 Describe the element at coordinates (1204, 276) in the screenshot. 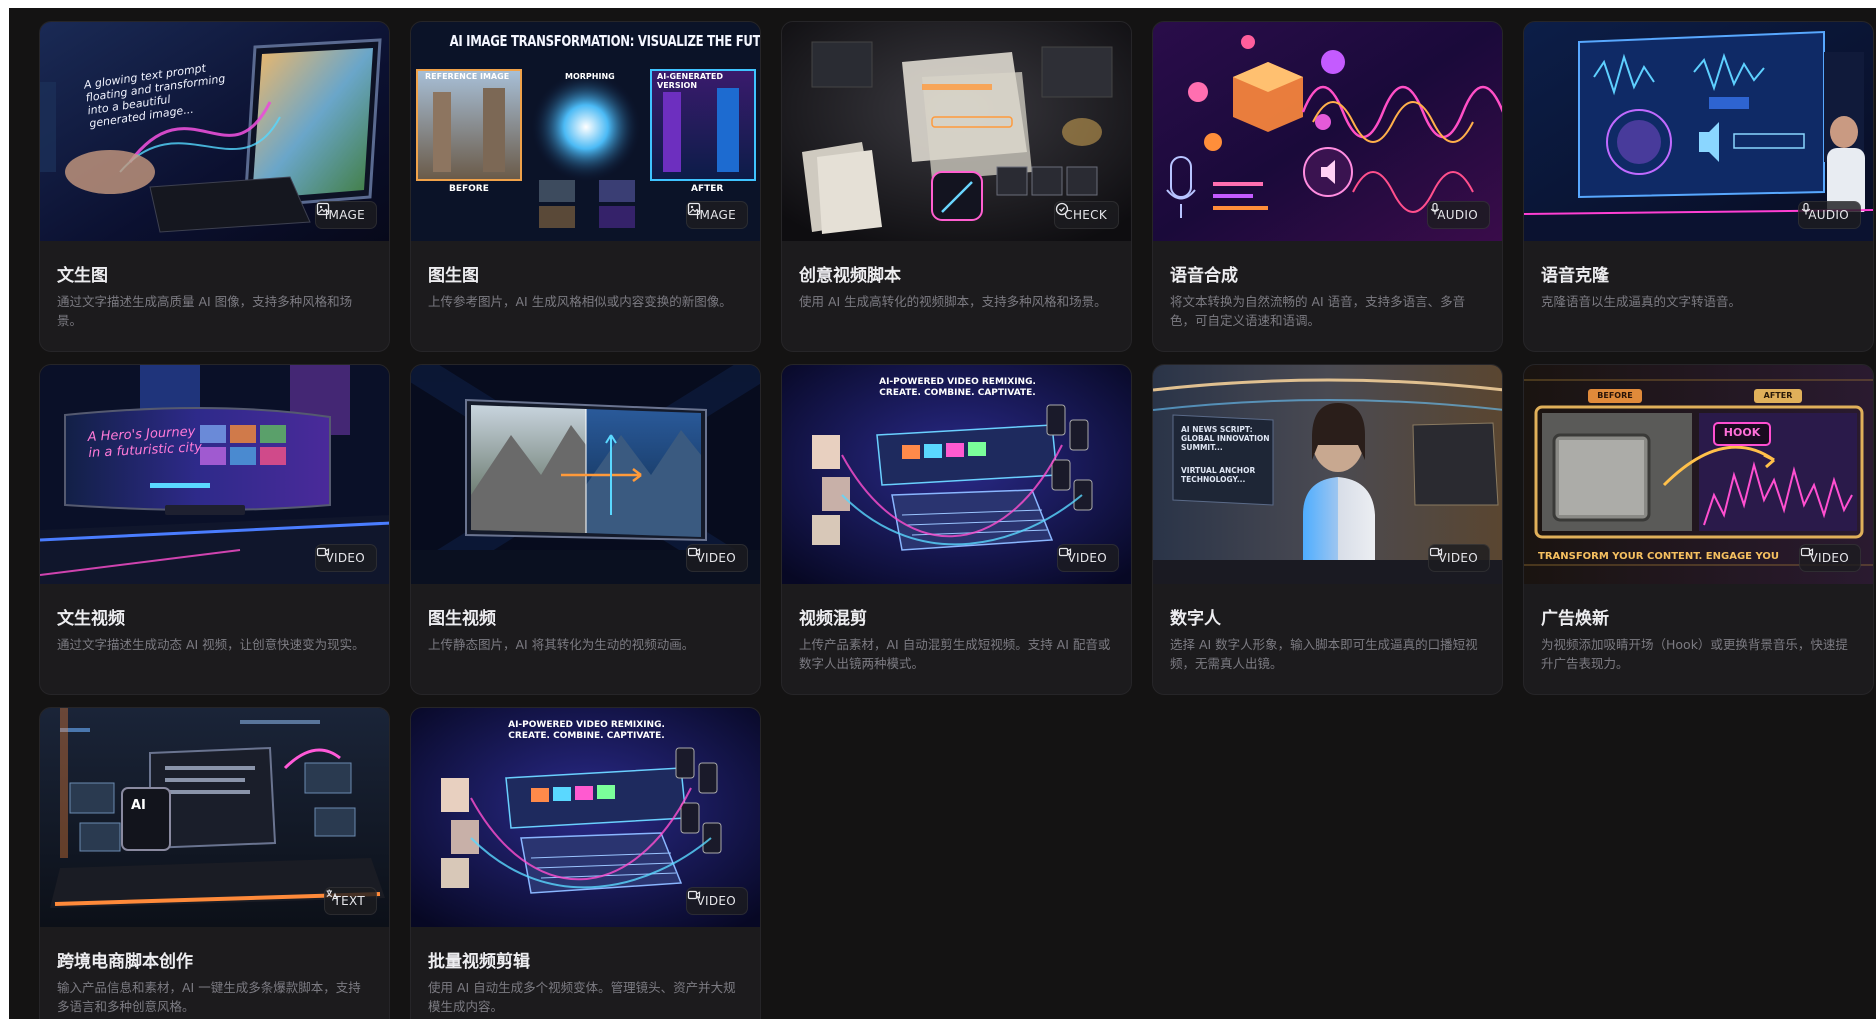

I see `card-title: 语音合成` at that location.